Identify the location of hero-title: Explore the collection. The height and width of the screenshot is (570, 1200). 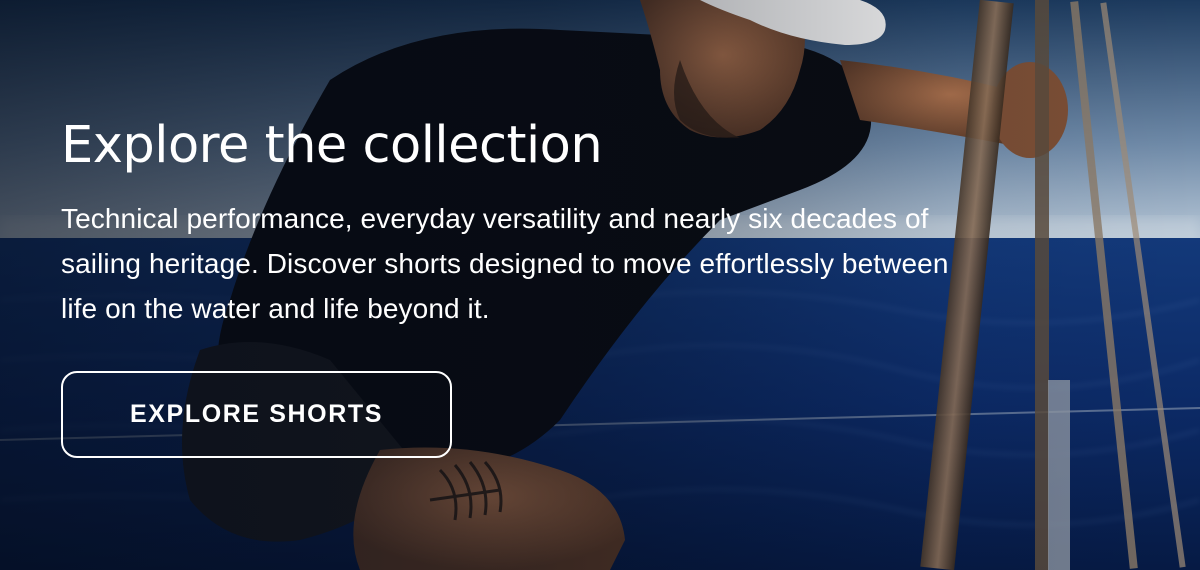
(332, 145).